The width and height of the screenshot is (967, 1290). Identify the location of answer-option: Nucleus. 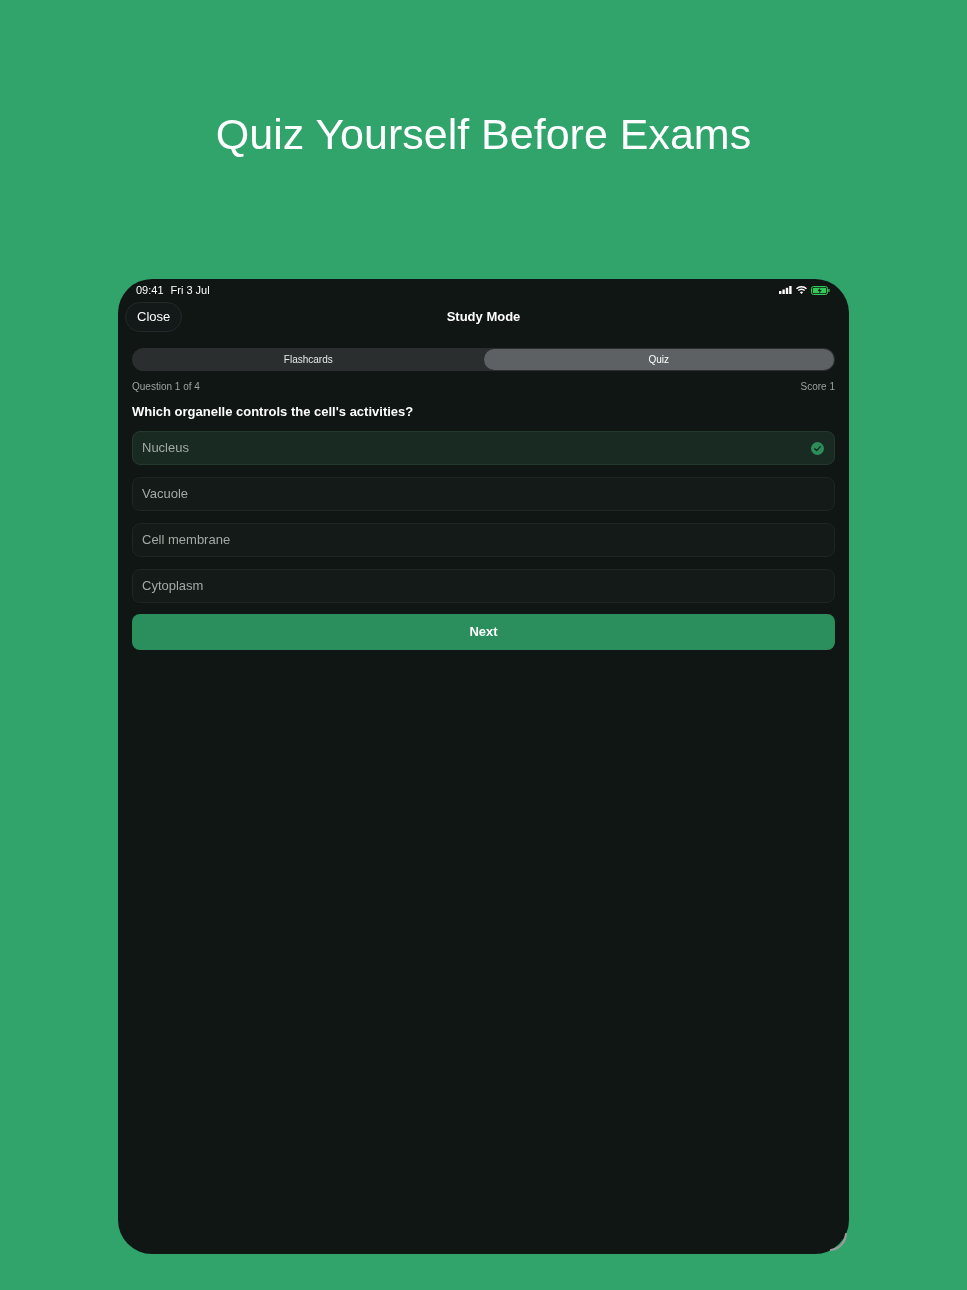
(483, 448).